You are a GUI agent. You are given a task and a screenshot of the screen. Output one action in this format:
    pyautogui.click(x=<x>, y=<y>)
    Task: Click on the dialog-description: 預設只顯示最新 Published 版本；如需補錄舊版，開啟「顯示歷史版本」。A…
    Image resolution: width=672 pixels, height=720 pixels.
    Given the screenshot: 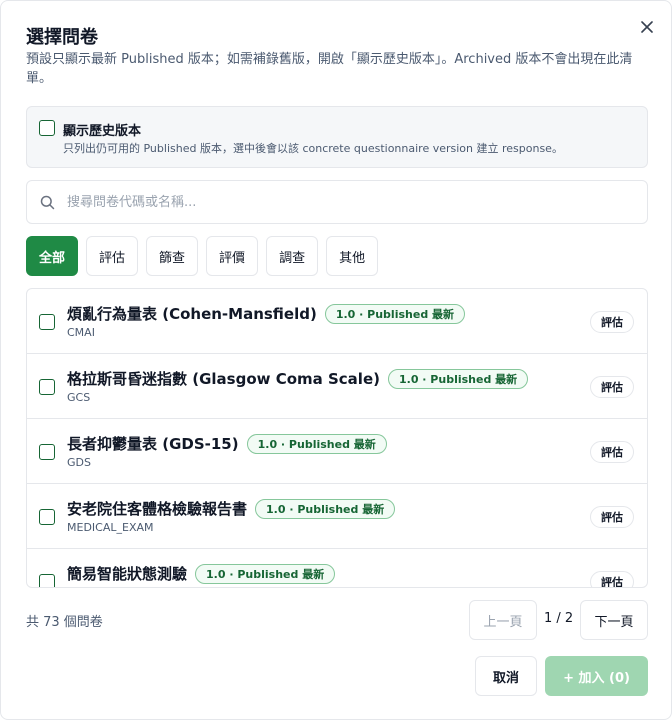 What is the action you would take?
    pyautogui.click(x=329, y=69)
    